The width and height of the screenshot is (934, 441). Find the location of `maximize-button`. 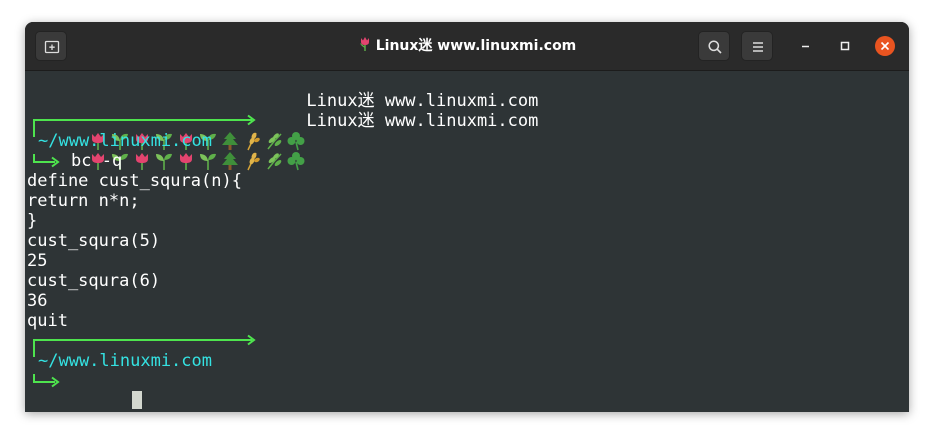

maximize-button is located at coordinates (845, 46).